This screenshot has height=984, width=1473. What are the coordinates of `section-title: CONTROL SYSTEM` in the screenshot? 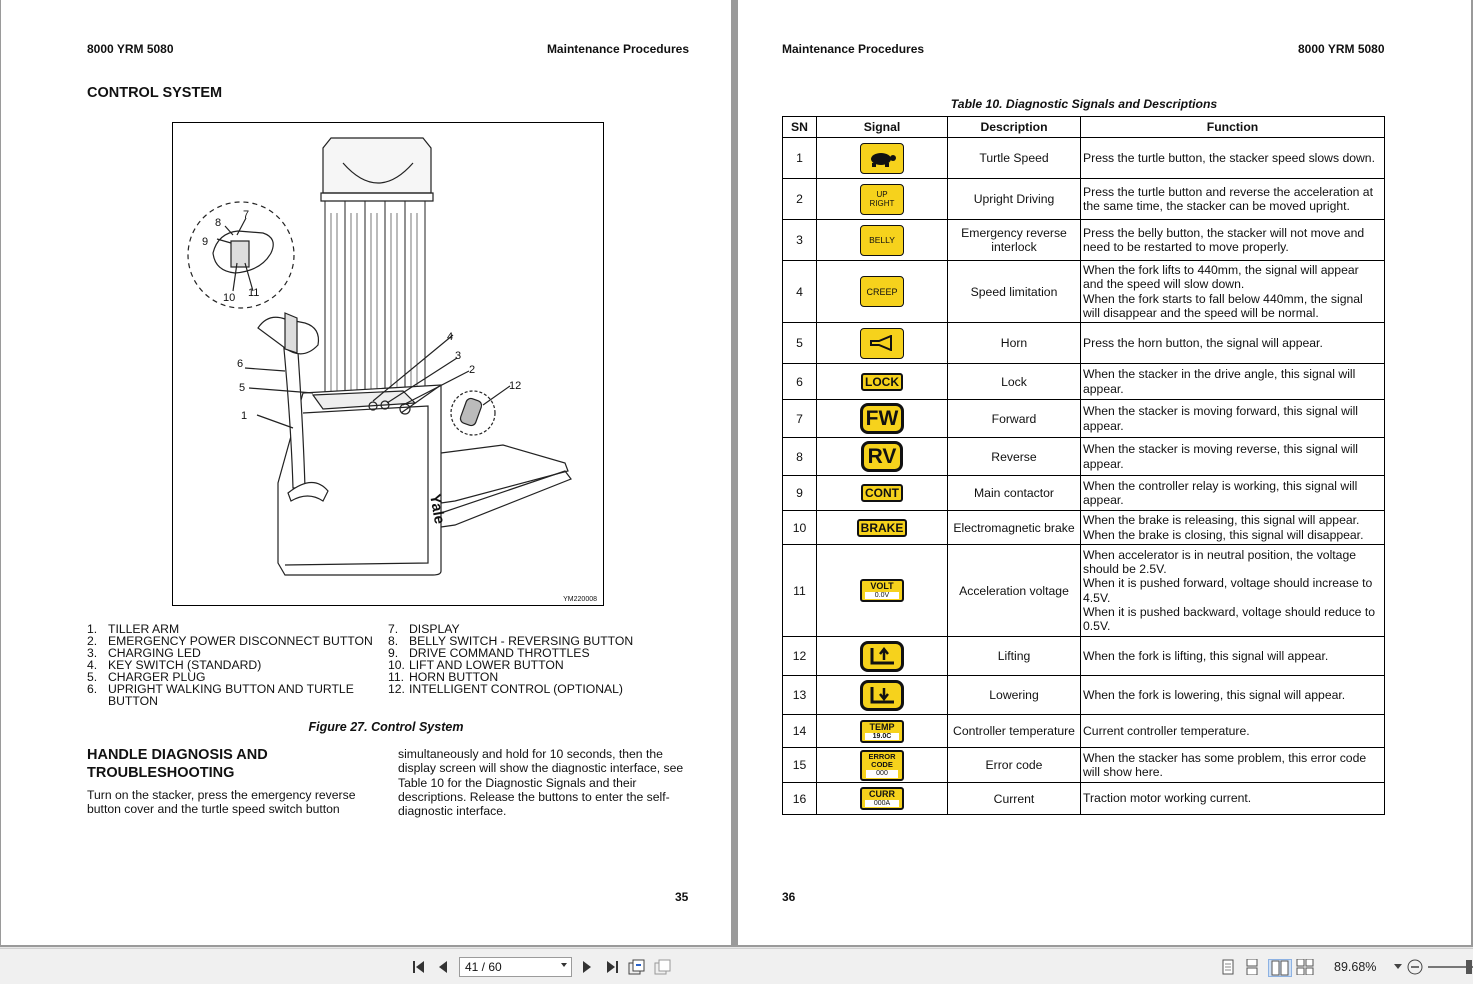 It's located at (155, 93).